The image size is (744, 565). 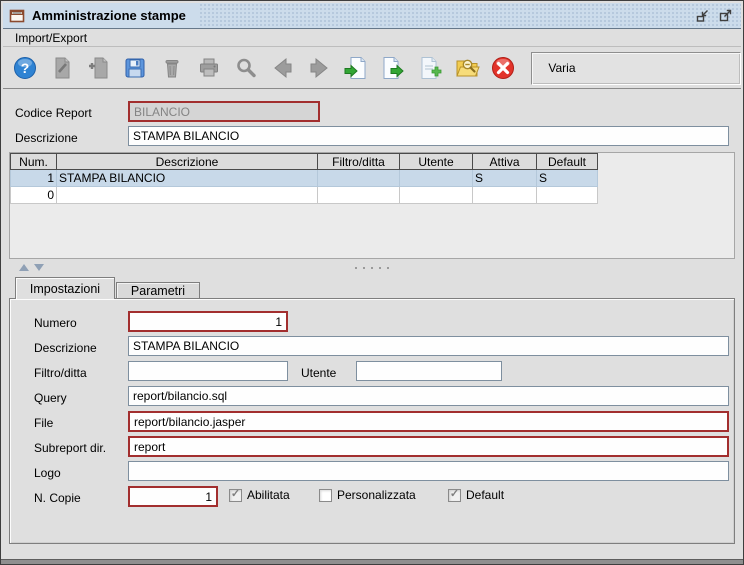 I want to click on descrizione-field, so click(x=428, y=346).